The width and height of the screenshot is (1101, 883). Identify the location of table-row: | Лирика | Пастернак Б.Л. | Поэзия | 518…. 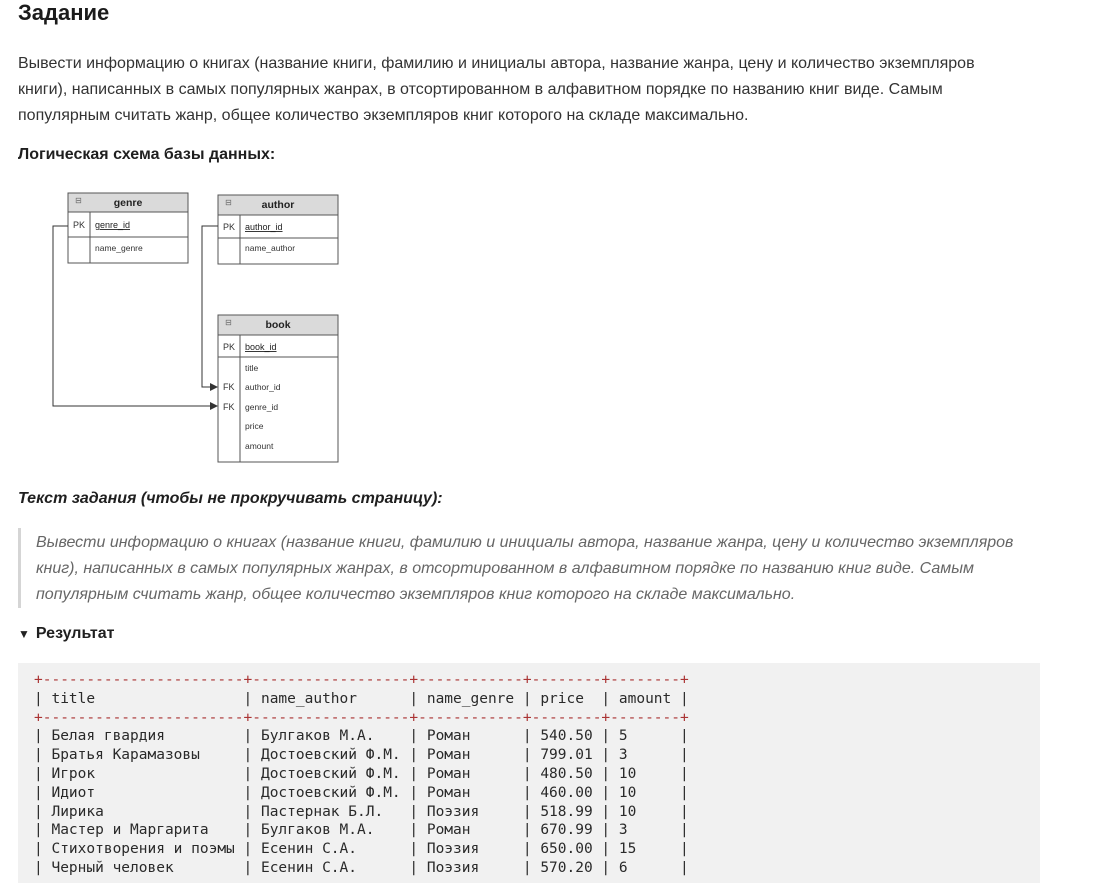
(361, 811).